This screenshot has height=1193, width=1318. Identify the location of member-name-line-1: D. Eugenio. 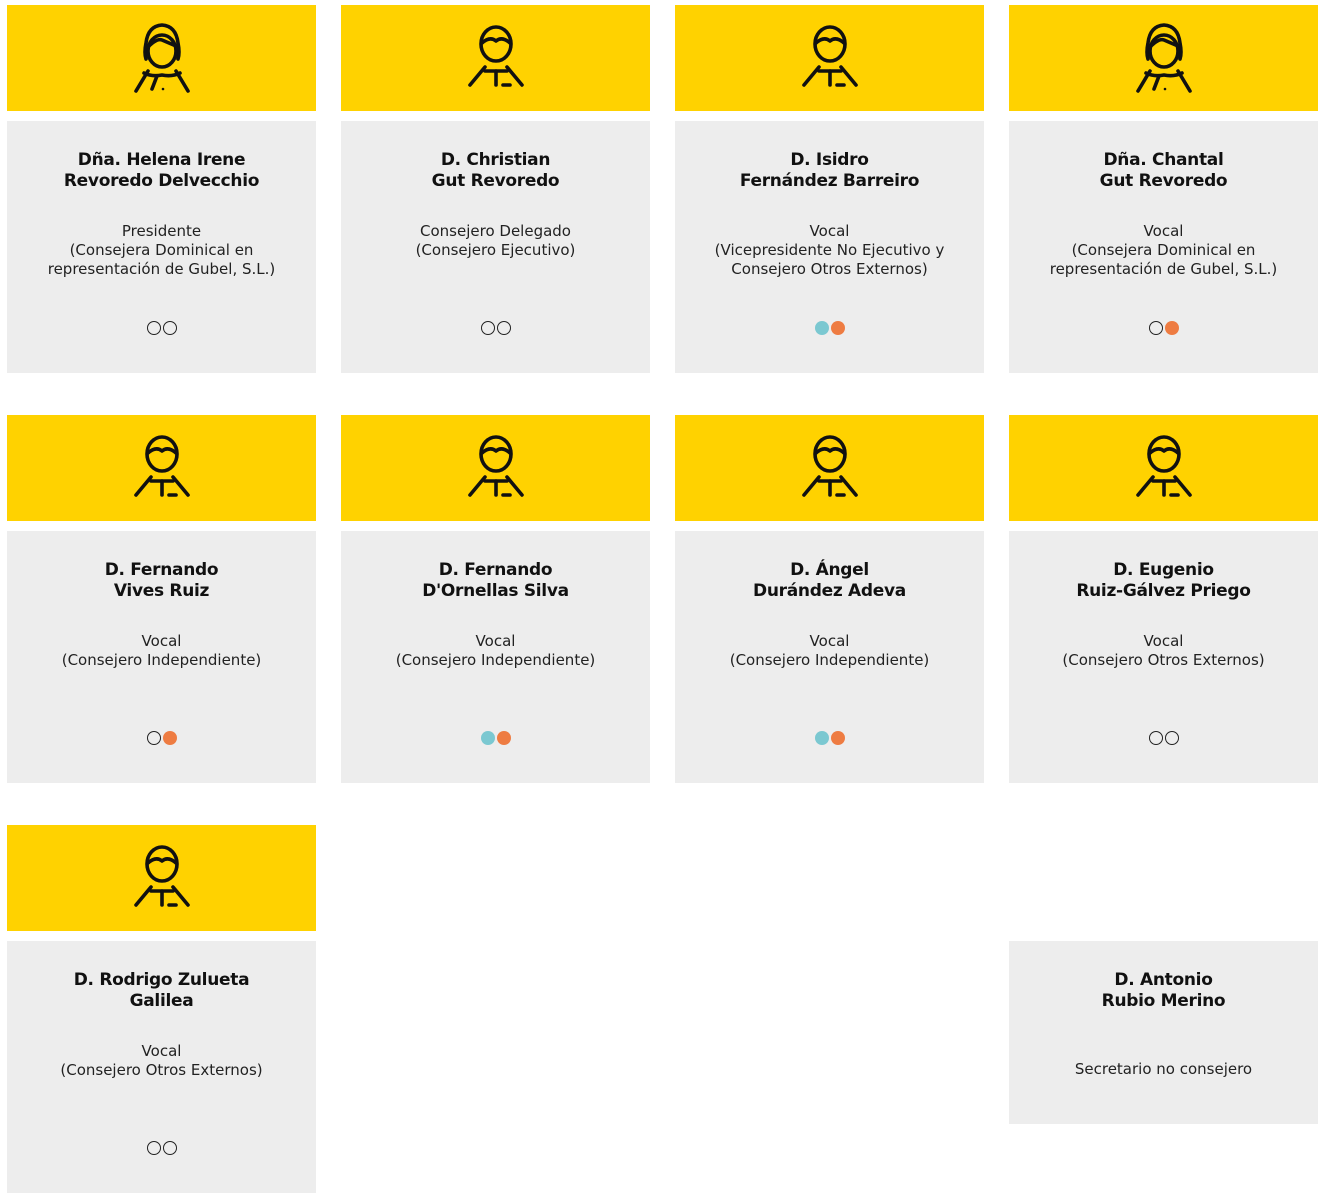
(1163, 570).